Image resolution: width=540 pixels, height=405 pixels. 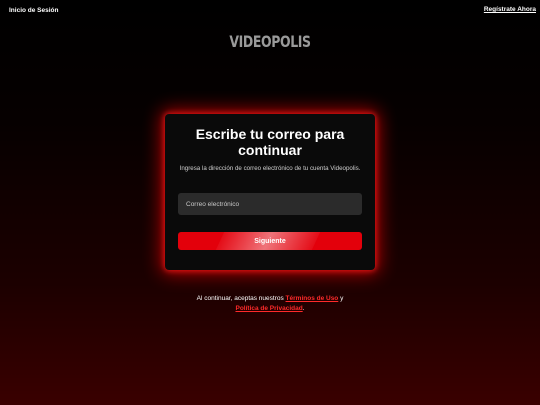 What do you see at coordinates (270, 11) in the screenshot?
I see `top-bar: Inicio de Sesión Regístrate Ahora` at bounding box center [270, 11].